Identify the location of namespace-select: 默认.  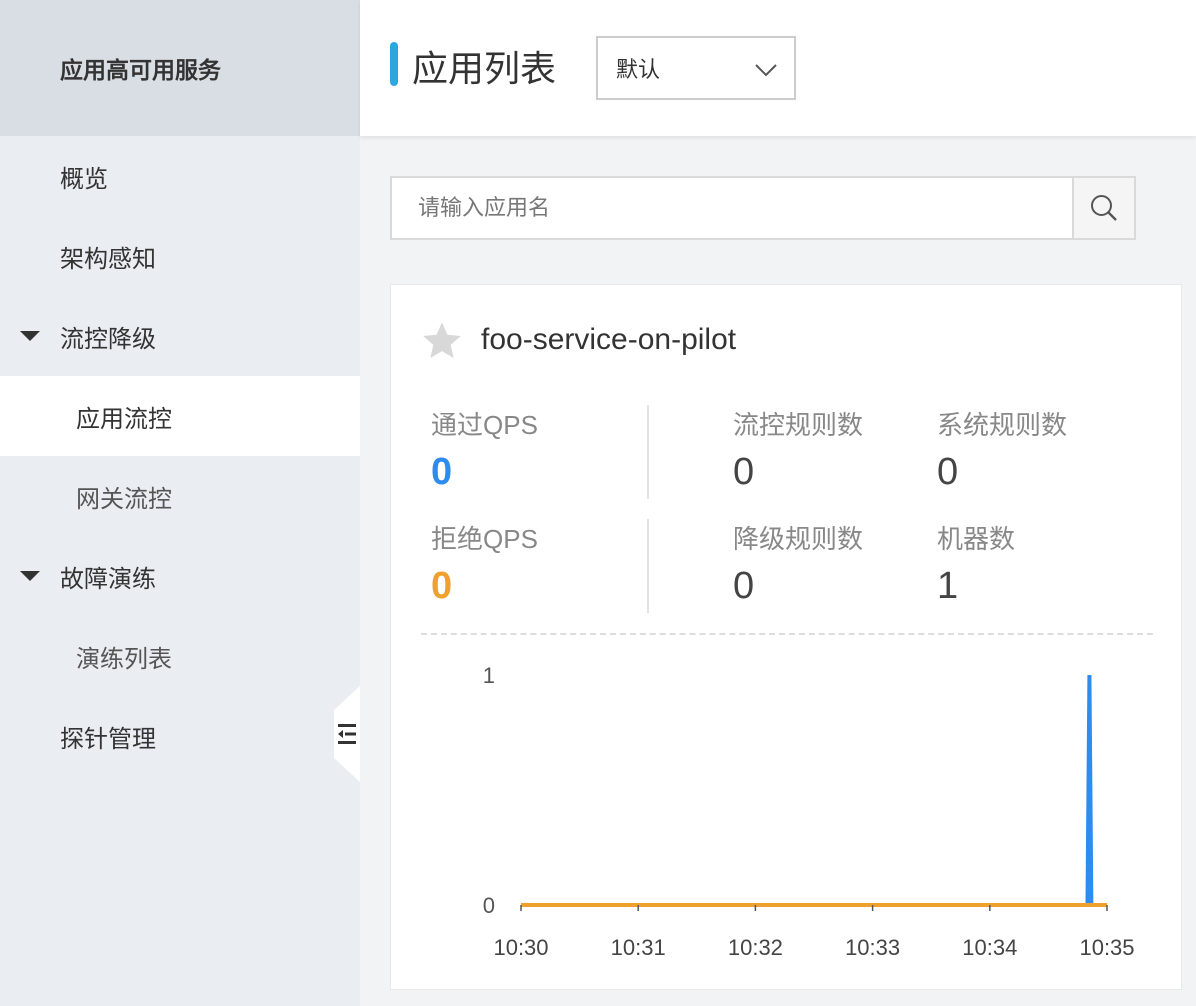
(696, 68).